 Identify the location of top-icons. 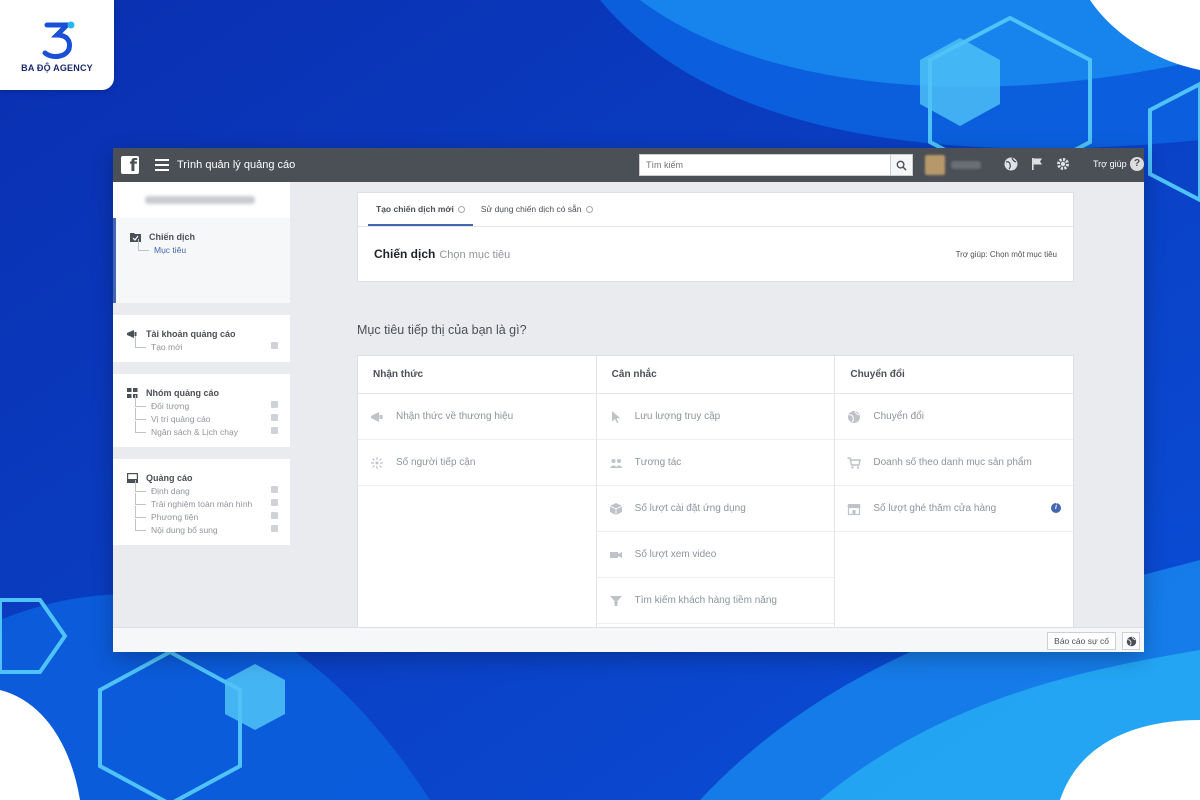
(1037, 164).